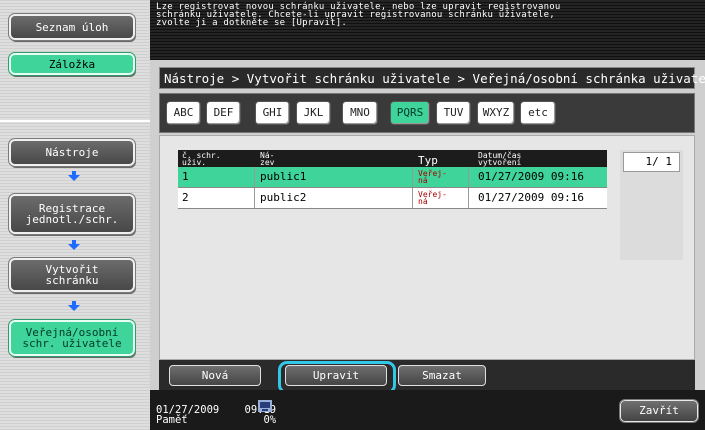  I want to click on task-list-button: Seznam úloh, so click(72, 27).